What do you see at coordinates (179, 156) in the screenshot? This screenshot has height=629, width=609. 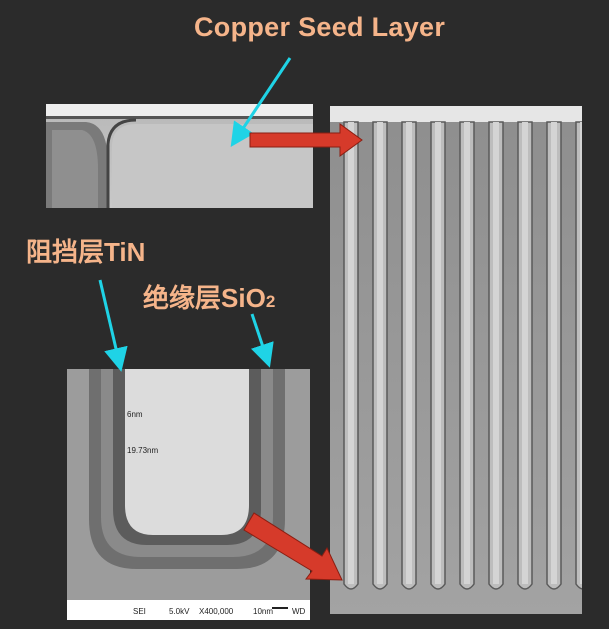 I see `top-sem-micrograph` at bounding box center [179, 156].